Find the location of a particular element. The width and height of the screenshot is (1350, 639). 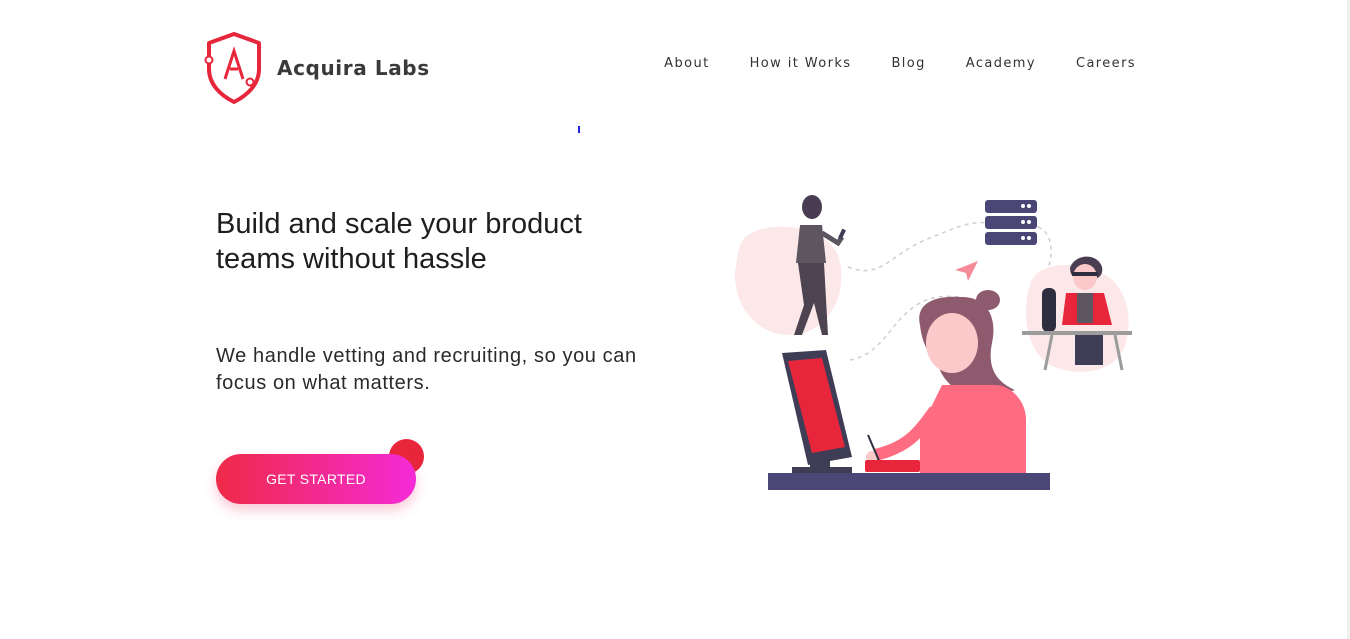

nav-careers: Careers is located at coordinates (1106, 63).